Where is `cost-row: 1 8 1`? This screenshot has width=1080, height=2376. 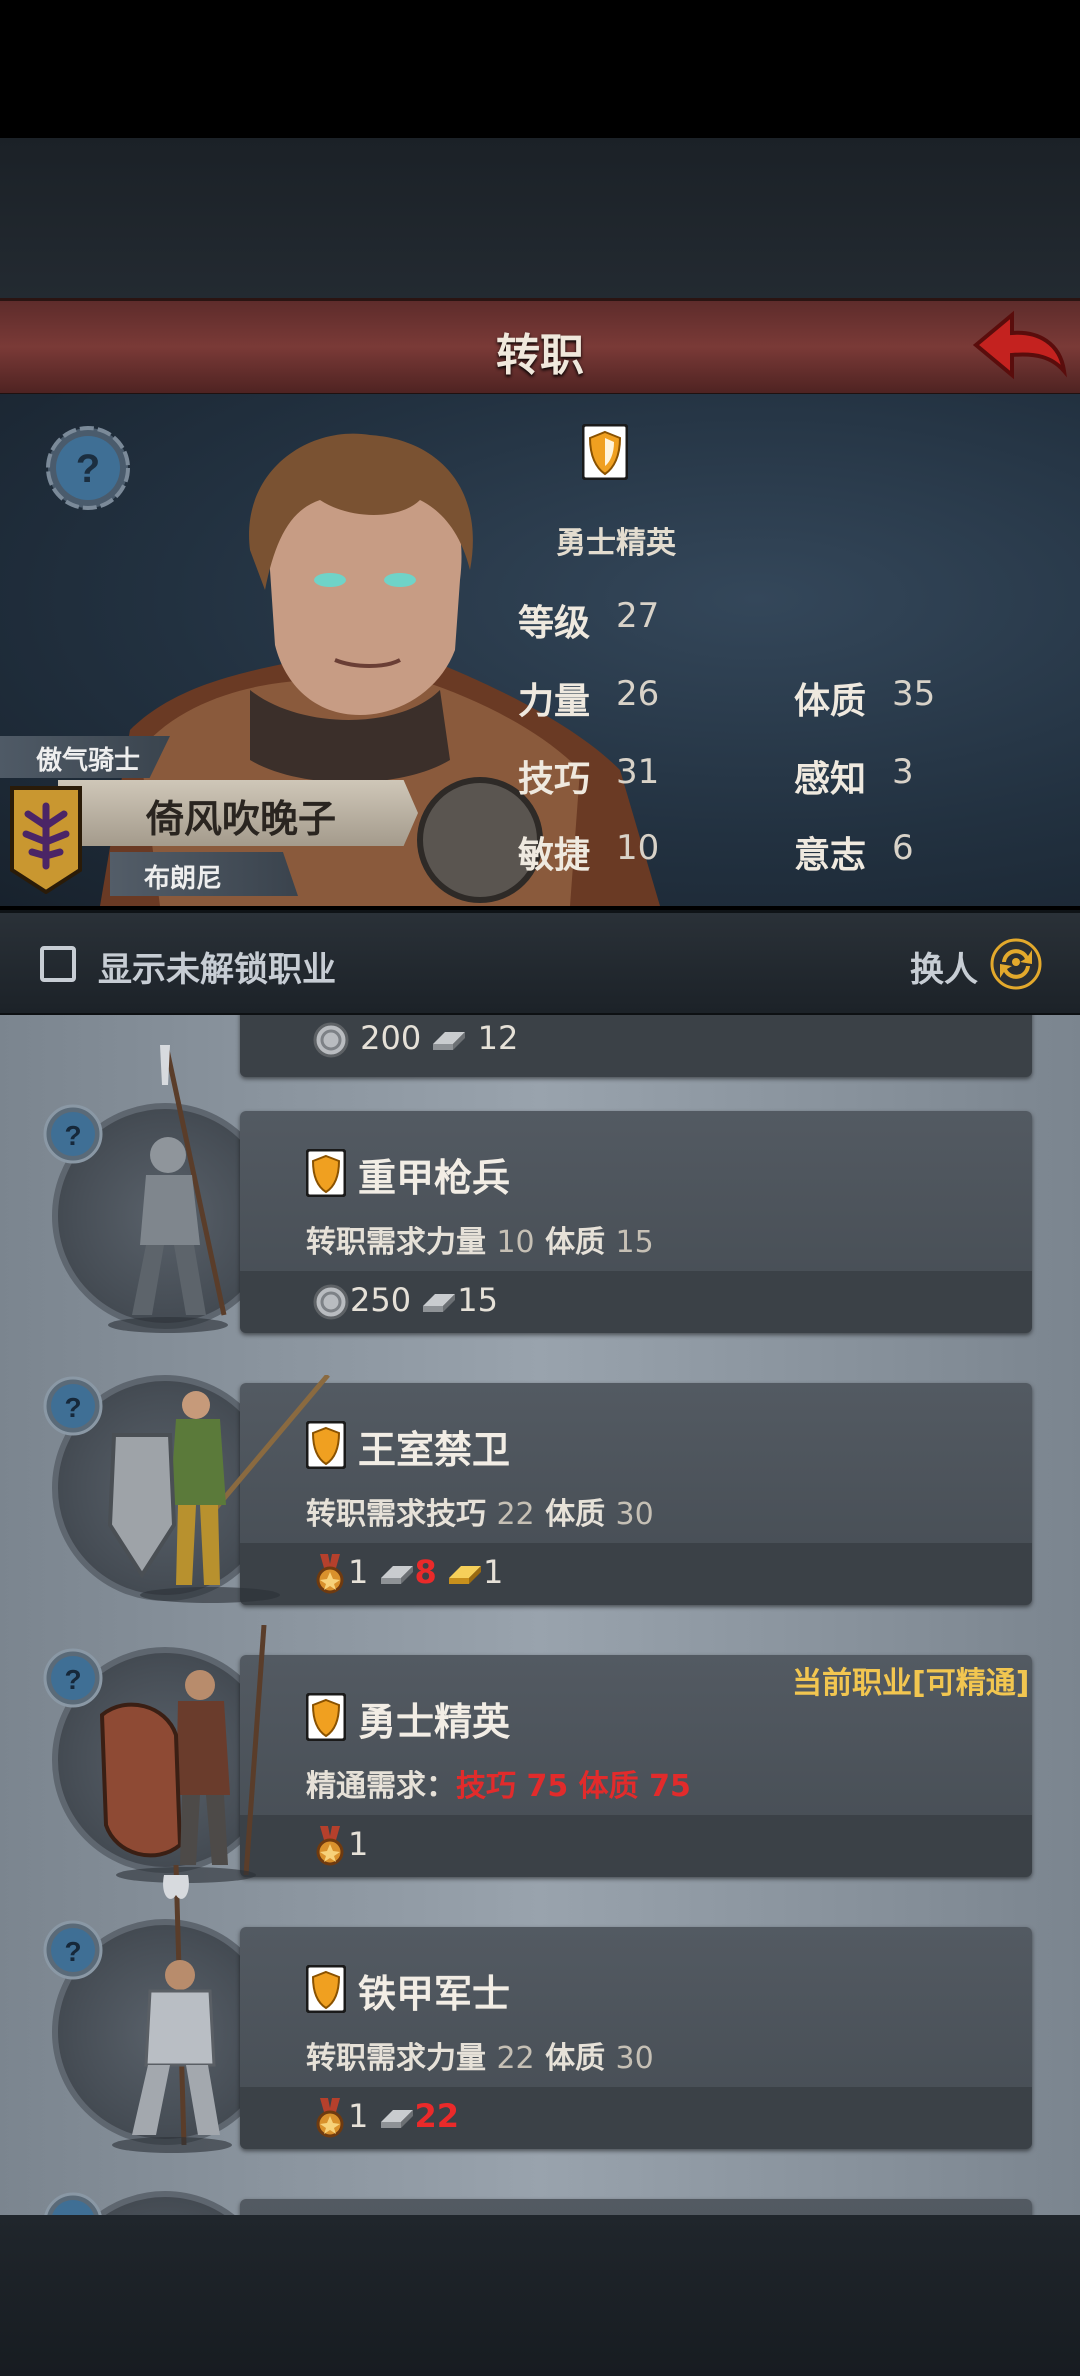 cost-row: 1 8 1 is located at coordinates (407, 1573).